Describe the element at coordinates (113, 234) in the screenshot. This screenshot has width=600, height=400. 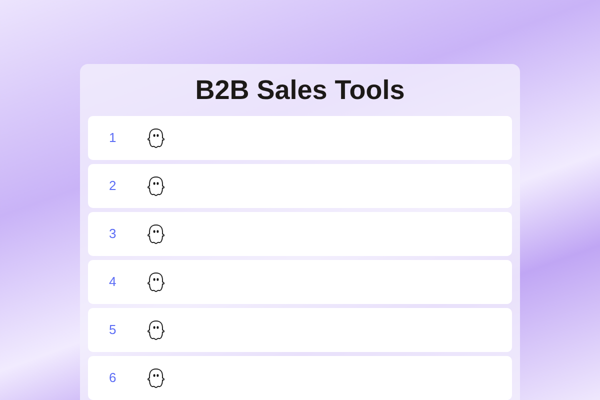
I see `row-number: 3` at that location.